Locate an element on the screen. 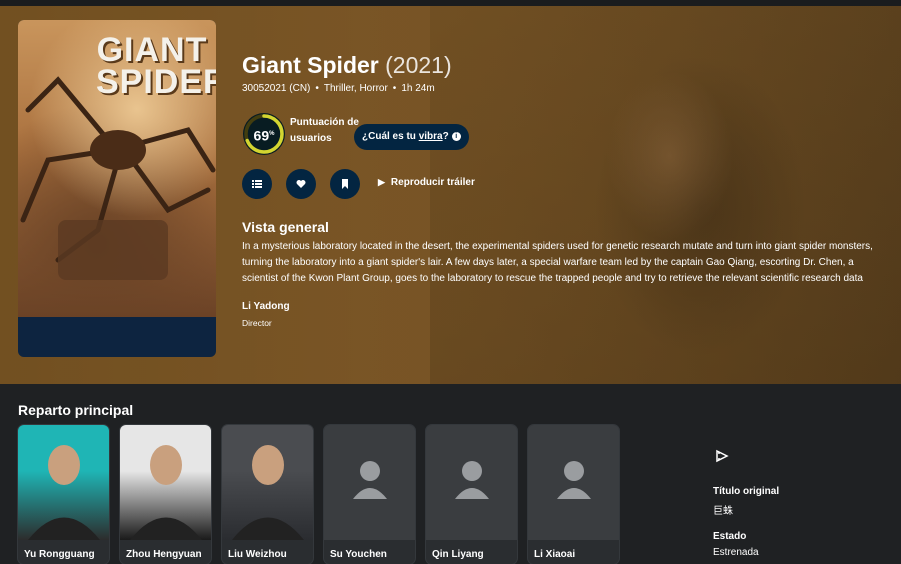 The height and width of the screenshot is (564, 901). poster-title: GIANT SPIDER is located at coordinates (156, 66).